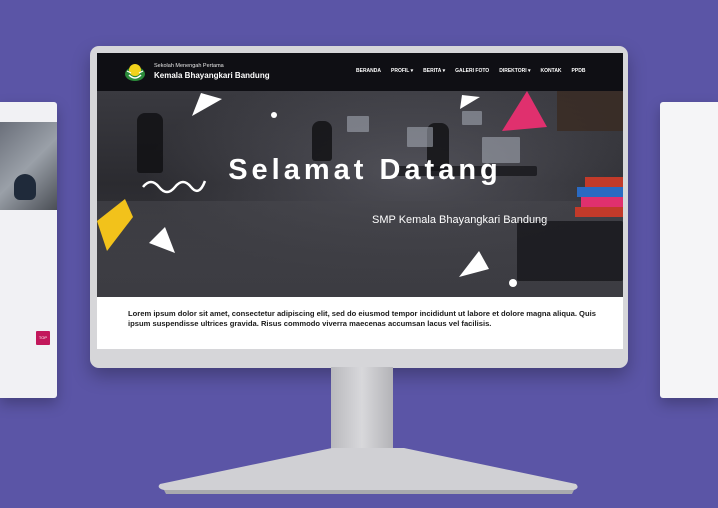  I want to click on nav-item-ppdb: PPDB, so click(579, 71).